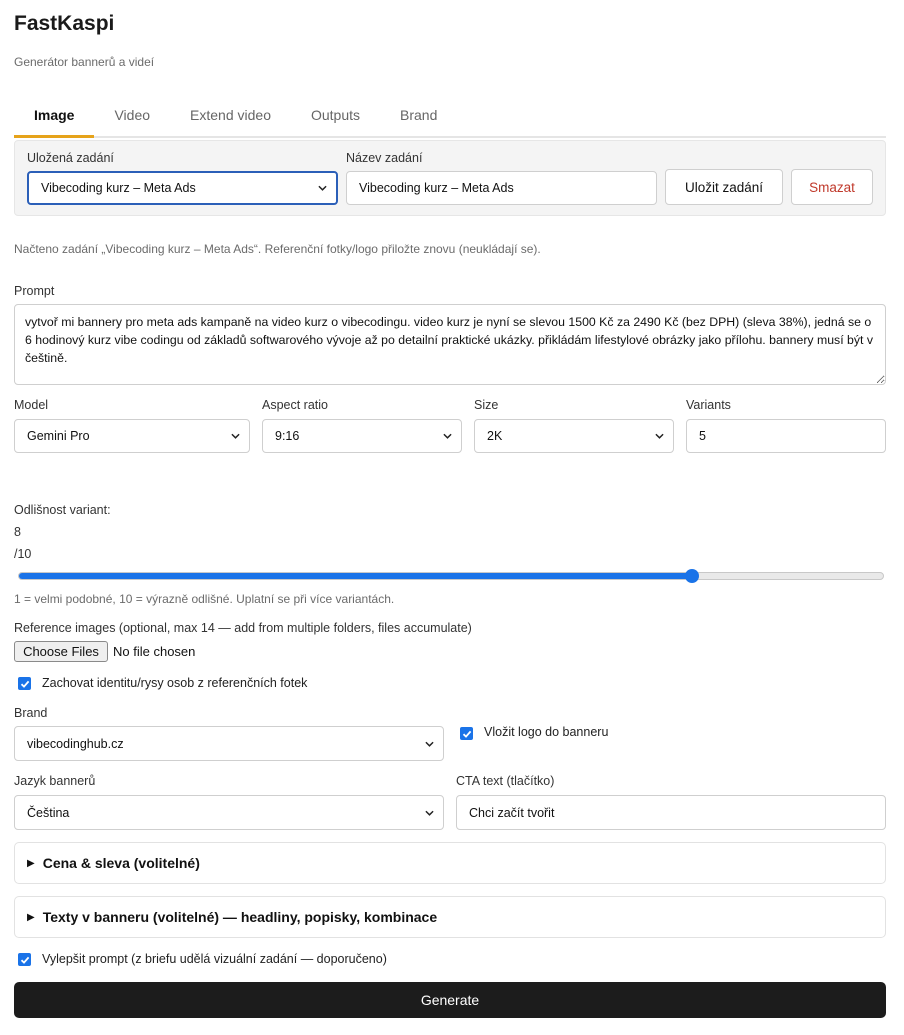 The image size is (904, 1035). What do you see at coordinates (62, 510) in the screenshot?
I see `variance-label: Odlišnost variant:` at bounding box center [62, 510].